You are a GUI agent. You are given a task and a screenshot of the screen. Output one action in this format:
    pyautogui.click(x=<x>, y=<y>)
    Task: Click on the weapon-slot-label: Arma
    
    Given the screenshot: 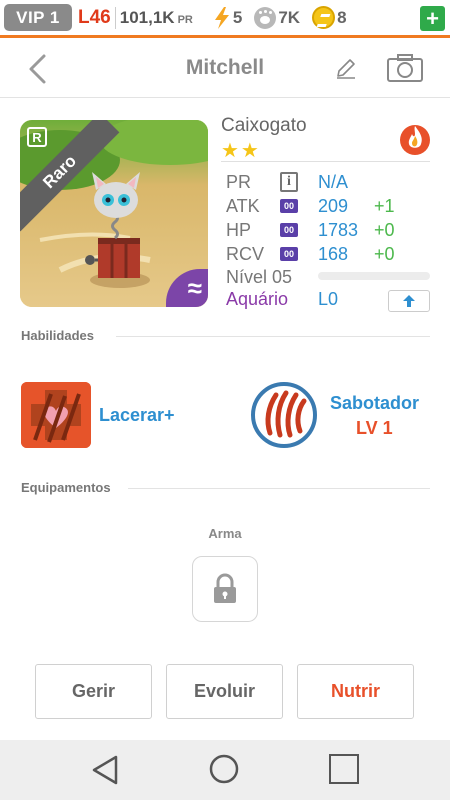 What is the action you would take?
    pyautogui.click(x=225, y=533)
    